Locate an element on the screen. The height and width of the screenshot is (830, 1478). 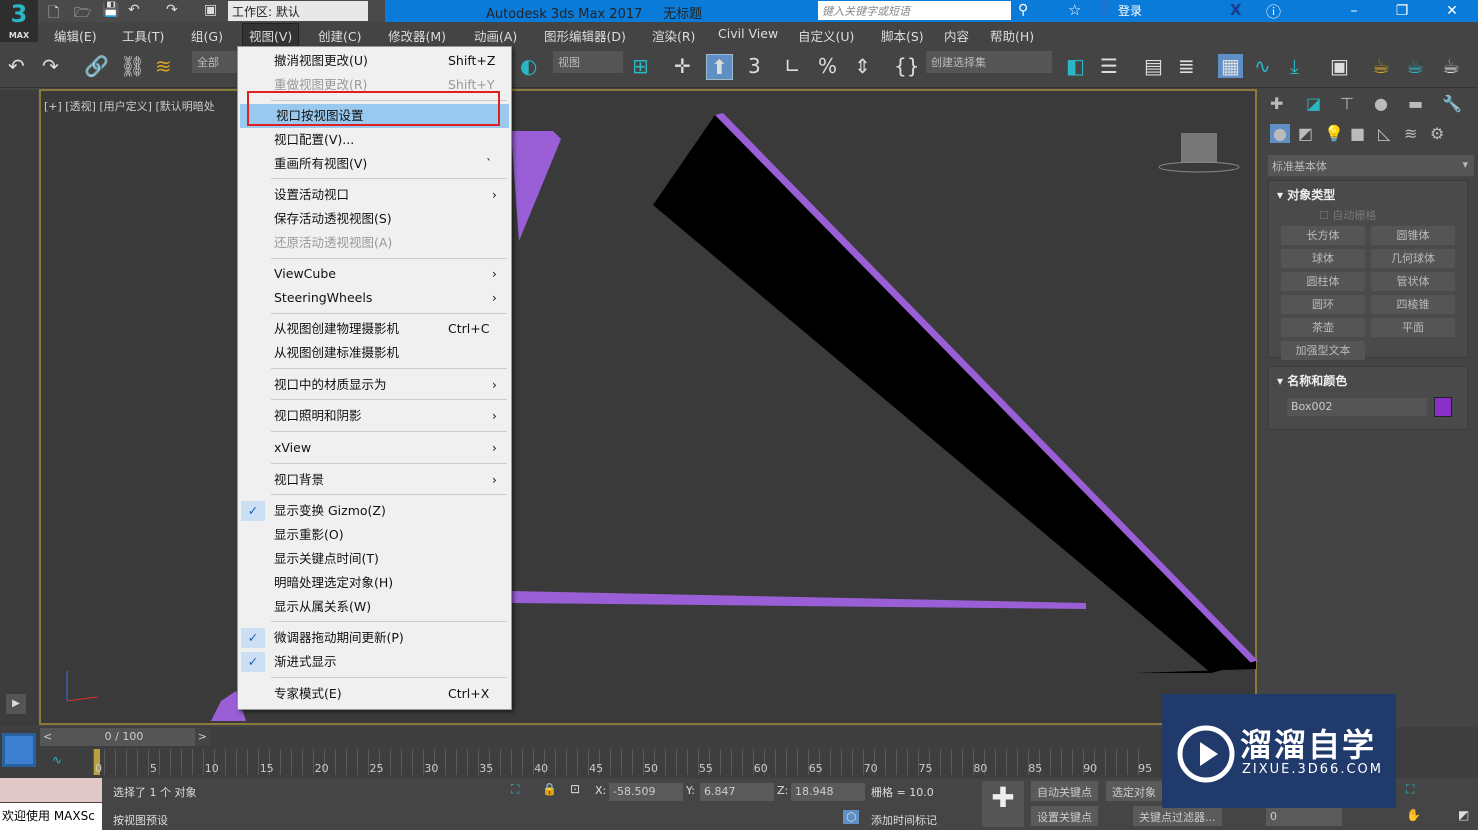
render-icon: ☕ is located at coordinates (1451, 66).